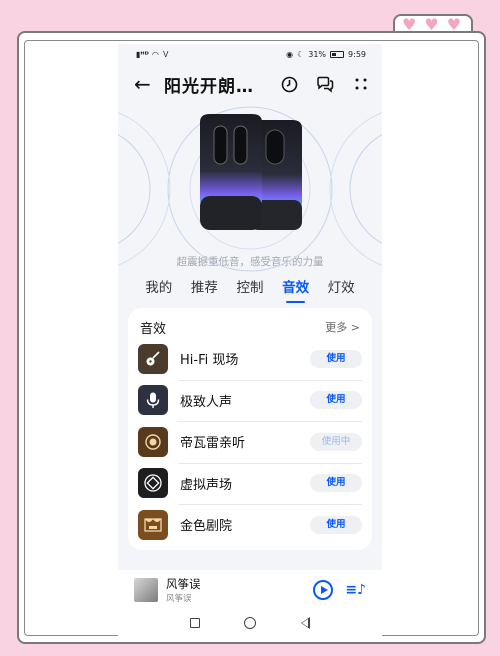 This screenshot has width=500, height=656. I want to click on devialet-icon, so click(153, 441).